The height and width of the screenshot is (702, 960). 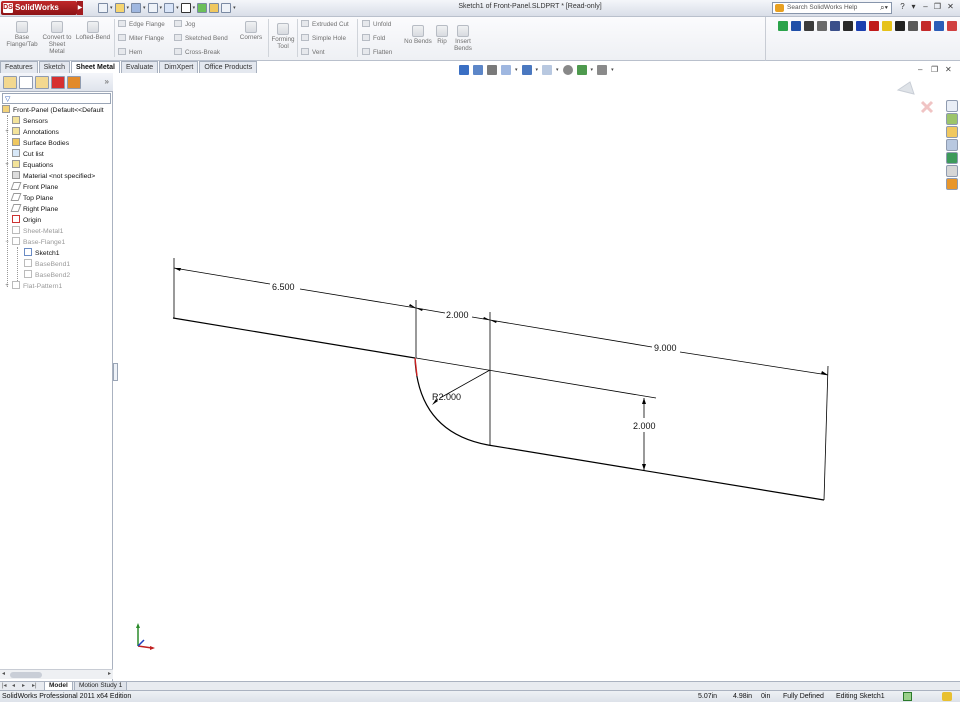 I want to click on cursor-z-readout: 0in, so click(x=766, y=696).